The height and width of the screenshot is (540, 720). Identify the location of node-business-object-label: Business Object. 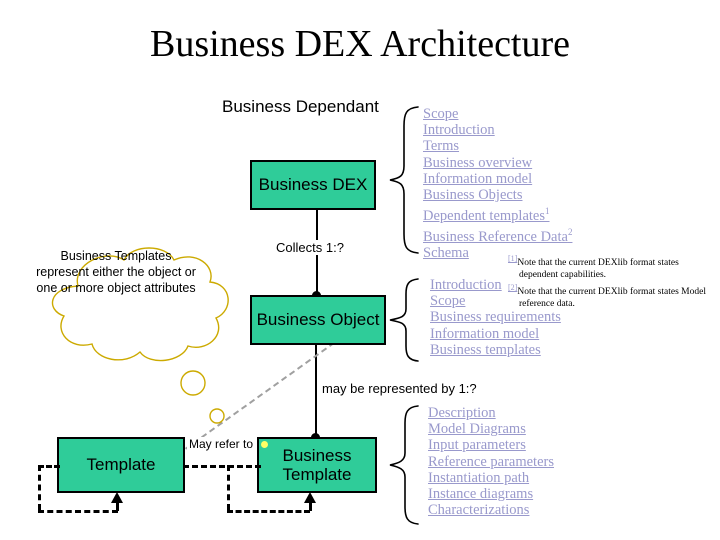
(318, 320).